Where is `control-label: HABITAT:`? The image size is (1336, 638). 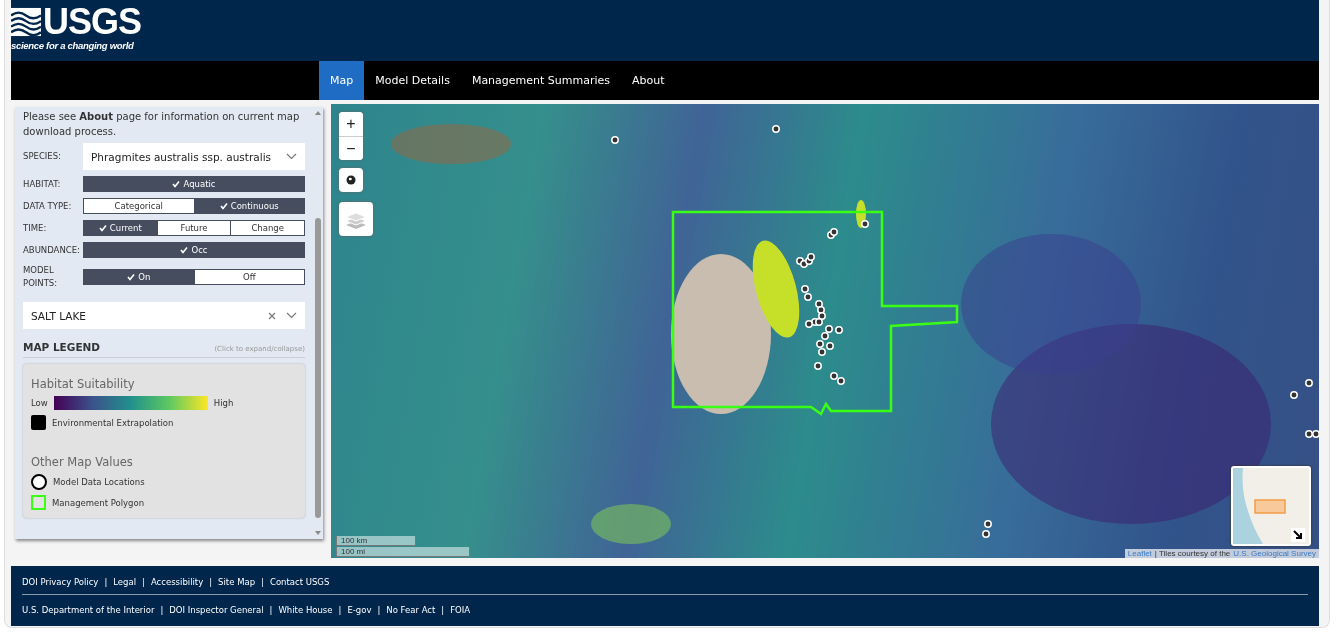
control-label: HABITAT: is located at coordinates (42, 184).